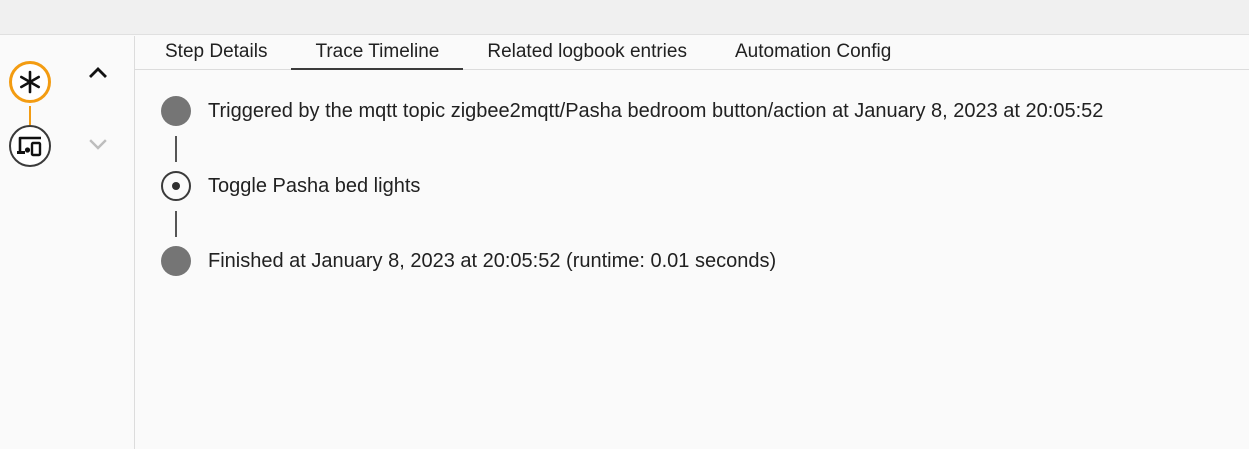 The width and height of the screenshot is (1249, 449). I want to click on top-bar, so click(624, 17).